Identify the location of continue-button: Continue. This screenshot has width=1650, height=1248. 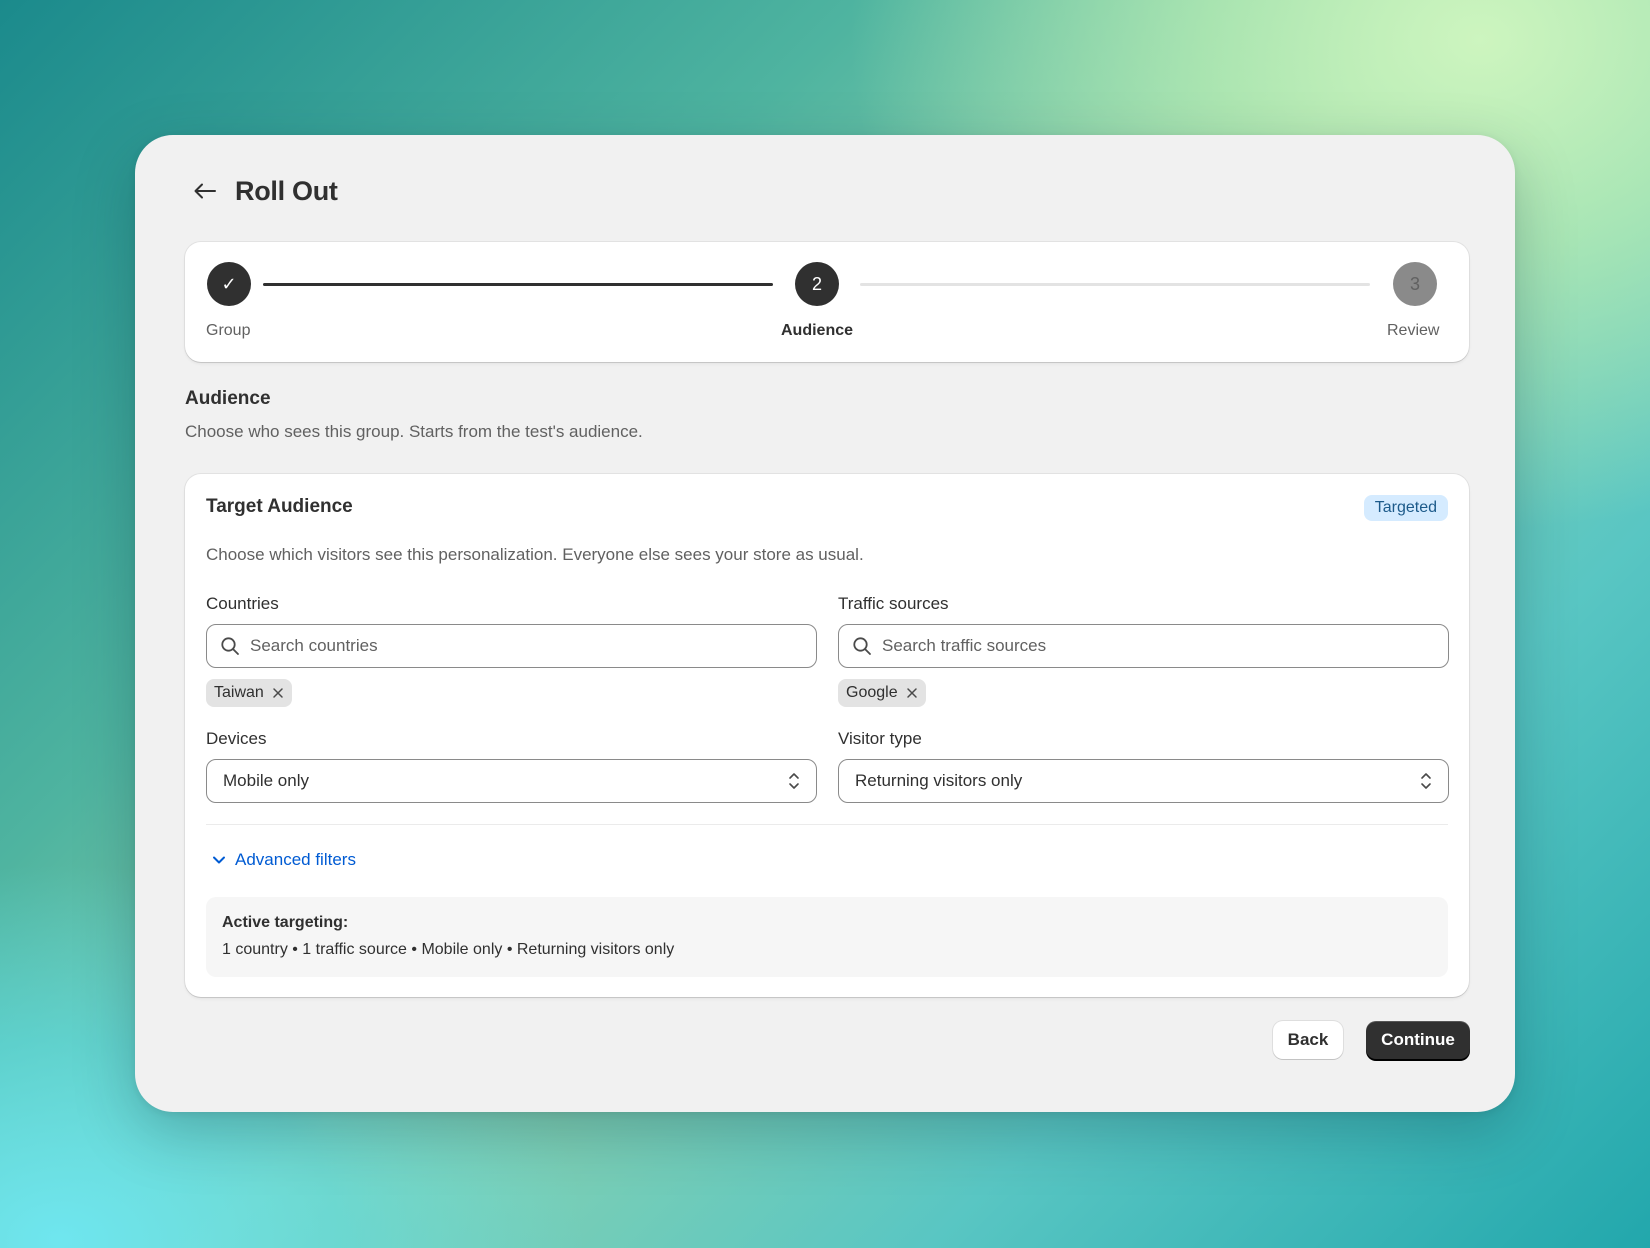
(1418, 1040).